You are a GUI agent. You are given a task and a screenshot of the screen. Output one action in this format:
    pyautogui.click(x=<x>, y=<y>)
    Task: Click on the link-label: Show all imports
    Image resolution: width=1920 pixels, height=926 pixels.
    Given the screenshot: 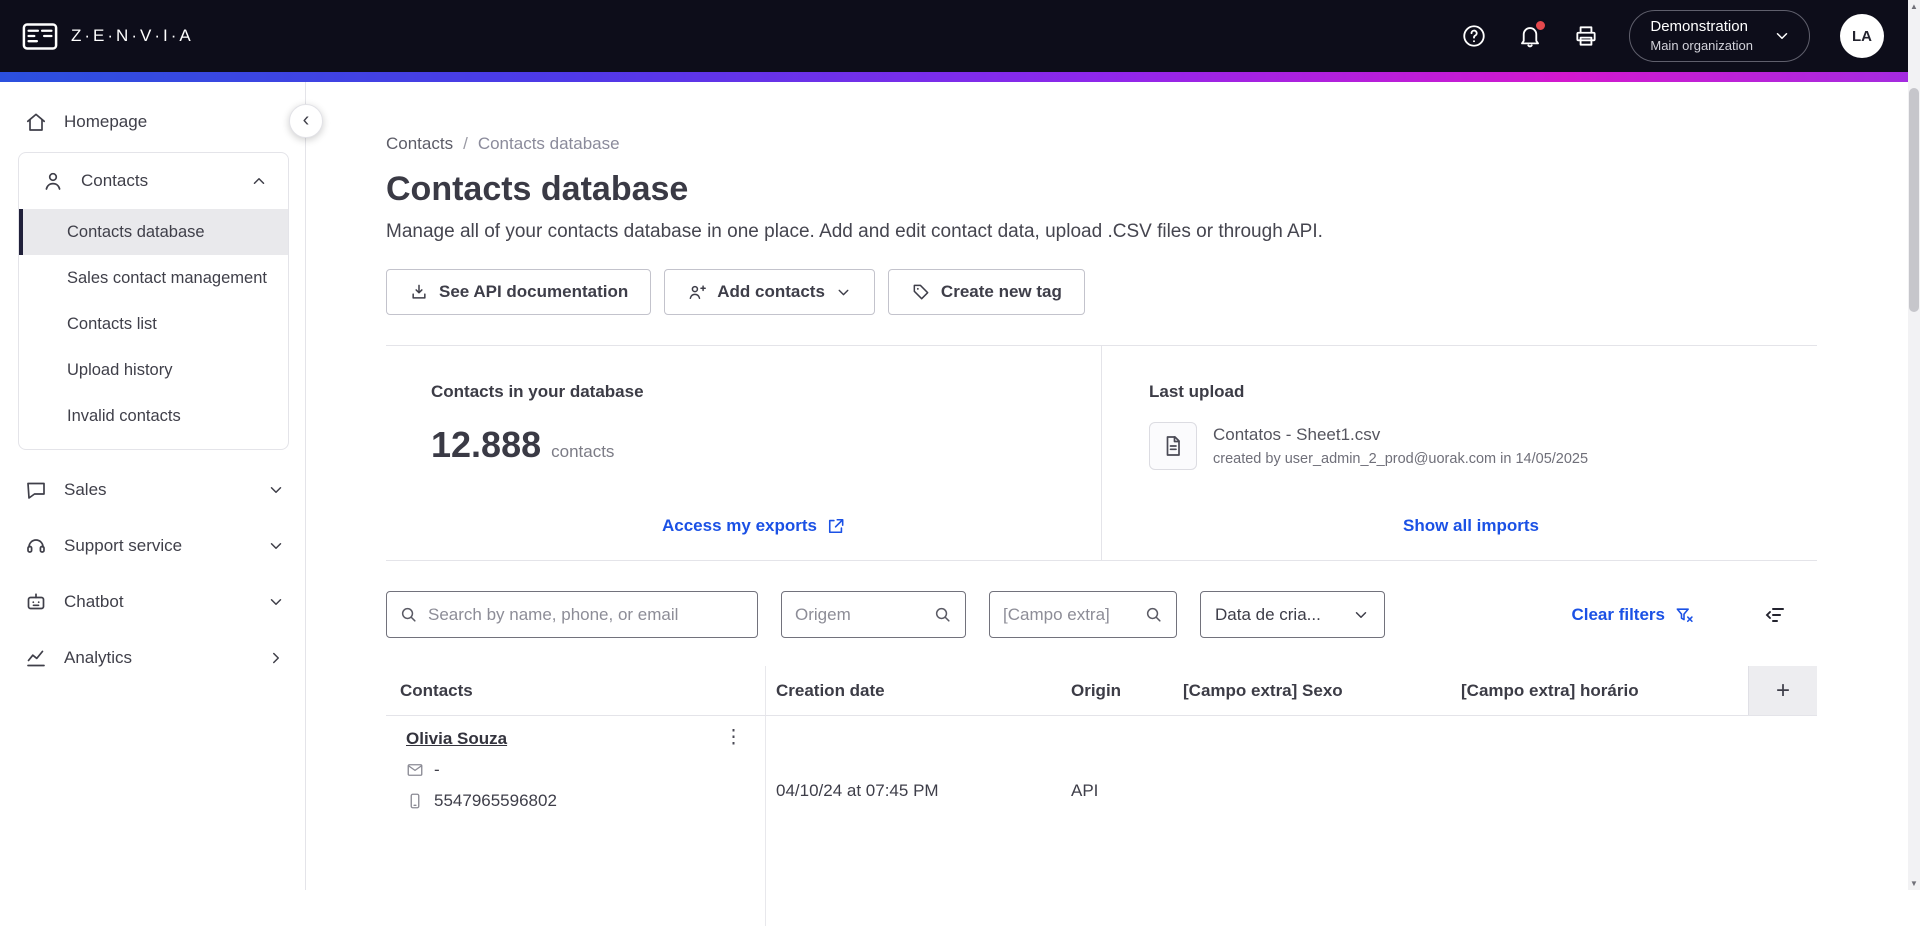 What is the action you would take?
    pyautogui.click(x=1471, y=526)
    